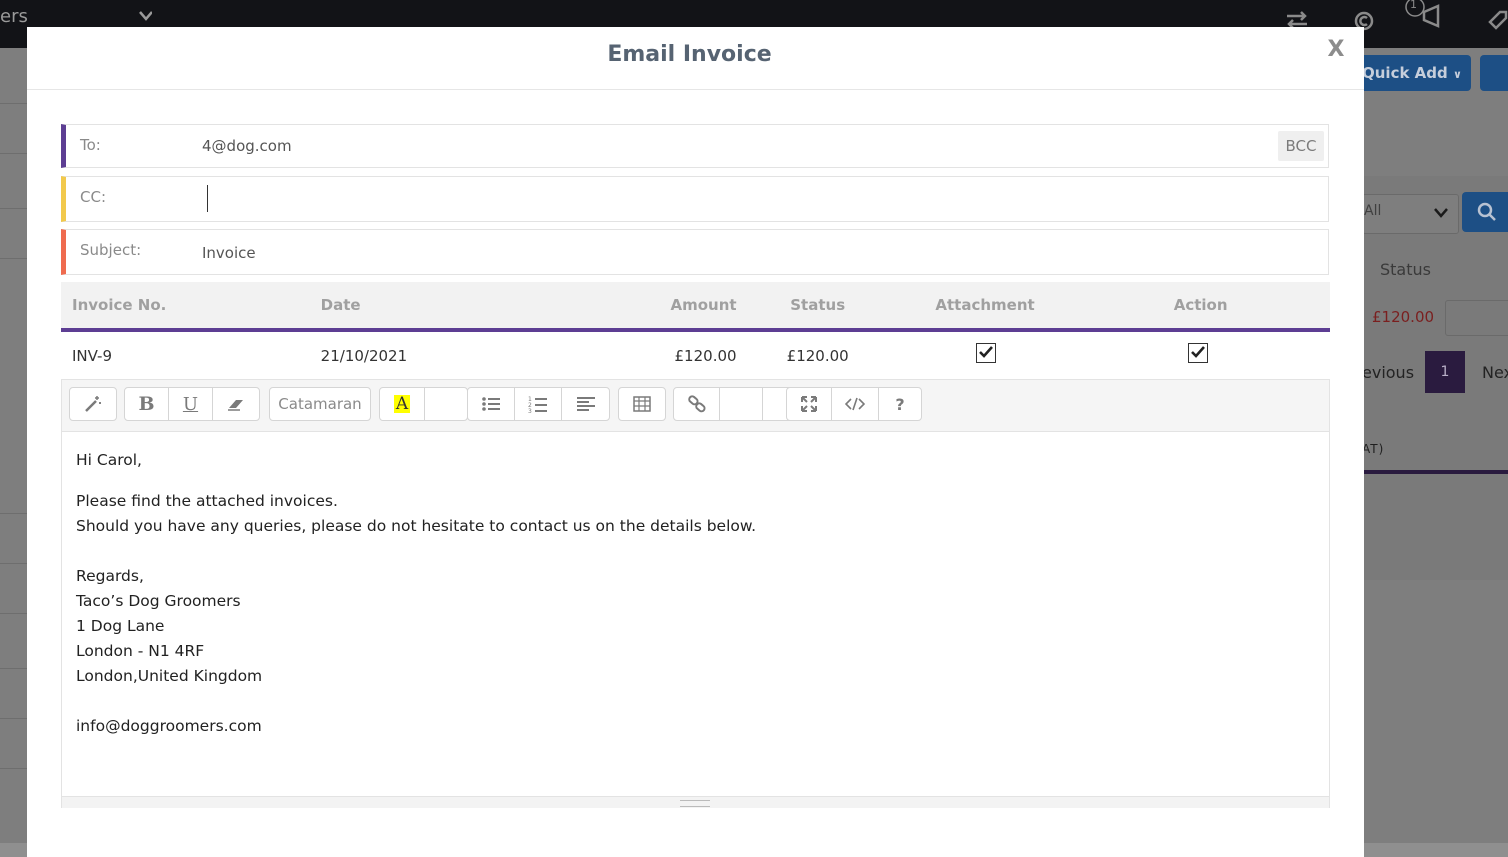 This screenshot has width=1508, height=857. I want to click on unordered-list-icon, so click(491, 404).